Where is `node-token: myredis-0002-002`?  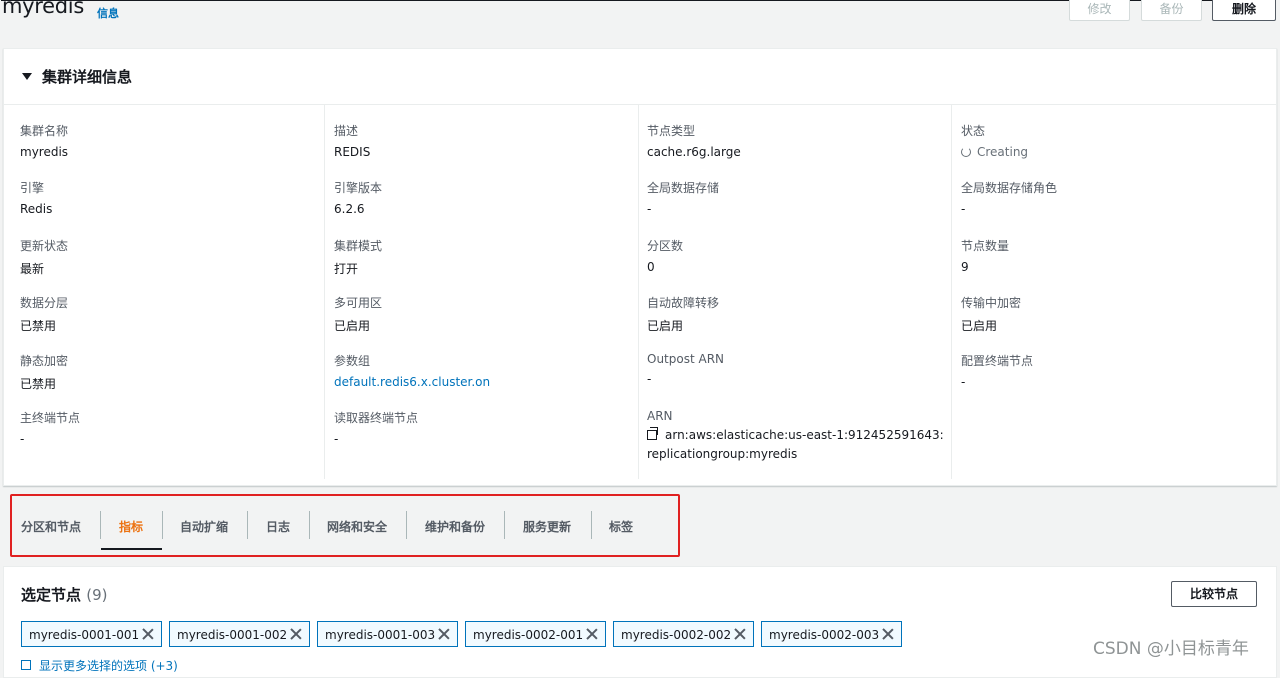 node-token: myredis-0002-002 is located at coordinates (683, 634).